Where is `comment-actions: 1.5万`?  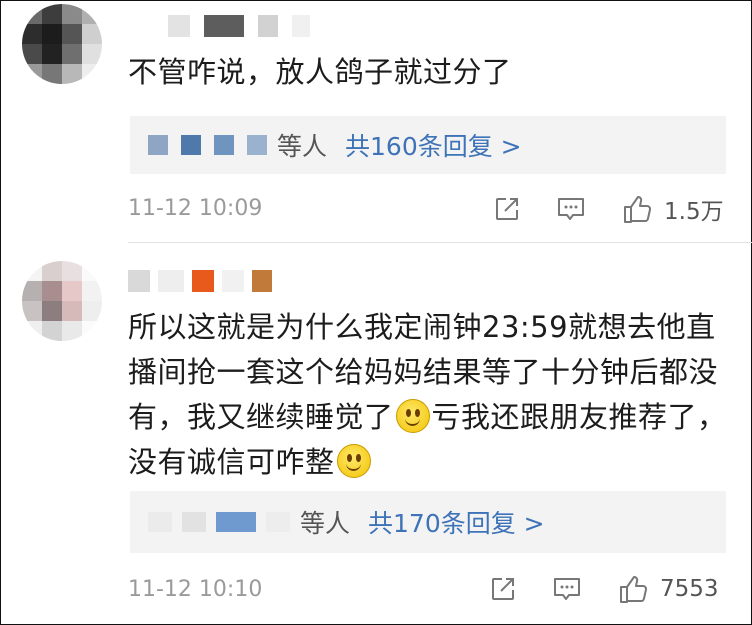 comment-actions: 1.5万 is located at coordinates (607, 209).